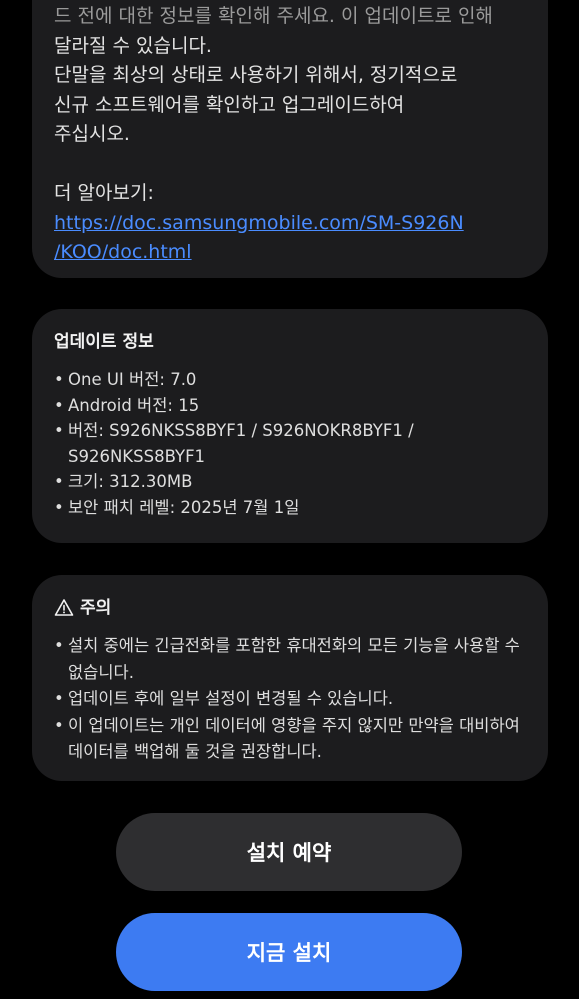  What do you see at coordinates (104, 193) in the screenshot?
I see `learn-more-label: 더 알아보기:` at bounding box center [104, 193].